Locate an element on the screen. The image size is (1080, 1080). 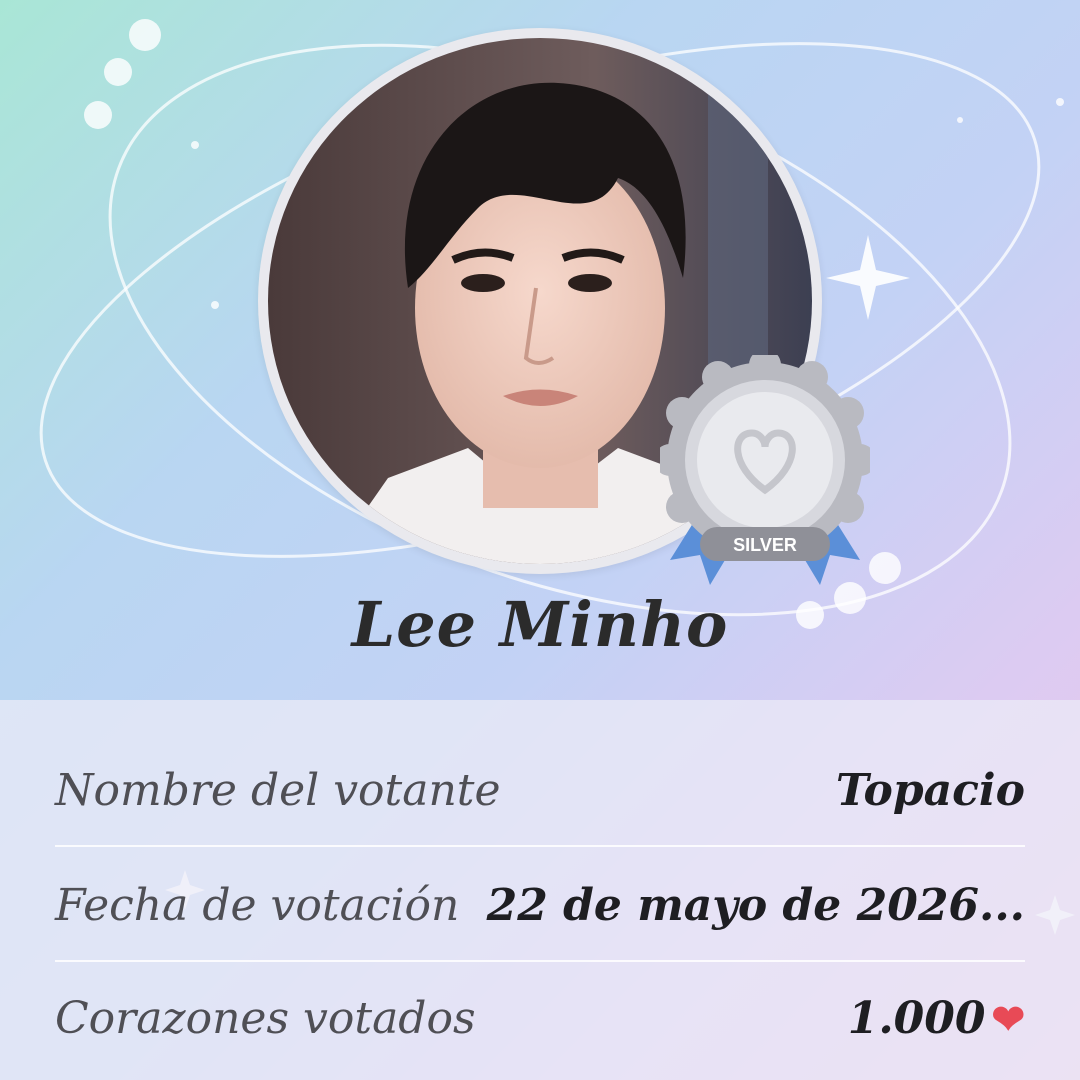
voter-name-row: Nombre del votante Topacio is located at coordinates (540, 790).